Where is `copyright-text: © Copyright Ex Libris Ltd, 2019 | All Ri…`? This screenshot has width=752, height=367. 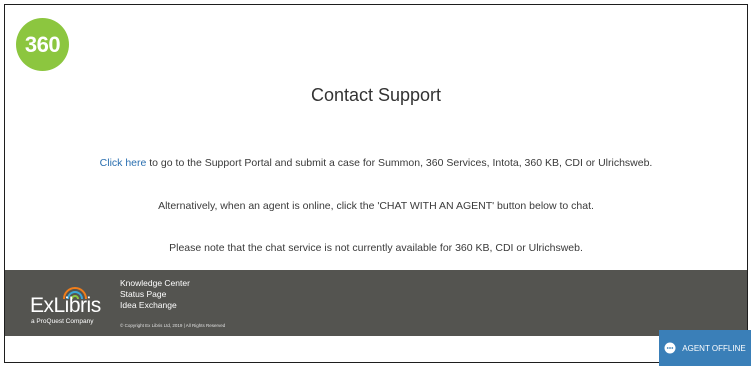 copyright-text: © Copyright Ex Libris Ltd, 2019 | All Ri… is located at coordinates (173, 325).